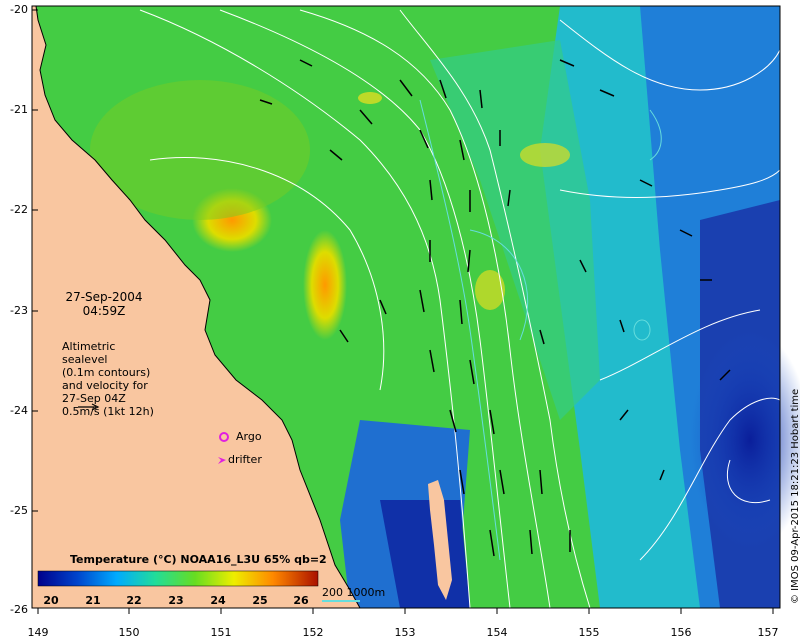 The image size is (800, 640). What do you see at coordinates (108, 411) in the screenshot?
I see `legend-line: 0.5m/s (1kt 12h)` at bounding box center [108, 411].